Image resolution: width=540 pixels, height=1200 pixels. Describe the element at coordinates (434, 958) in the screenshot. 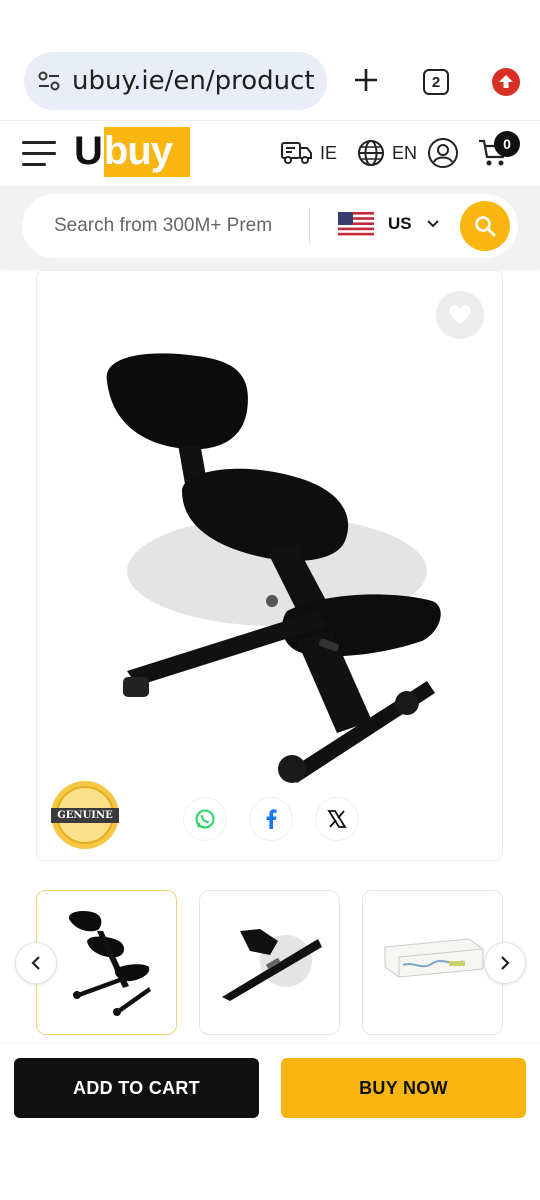

I see `thumbnail-packaging-image` at that location.